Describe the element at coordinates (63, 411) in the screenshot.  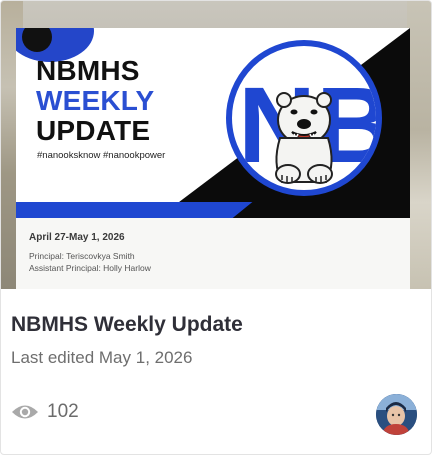
I see `view-count: 102` at that location.